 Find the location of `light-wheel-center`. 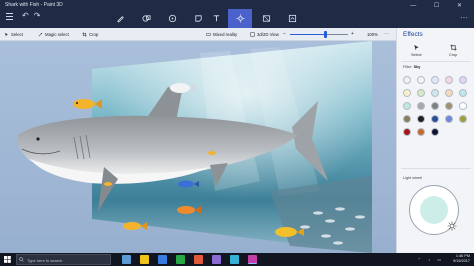

light-wheel-center is located at coordinates (434, 210).